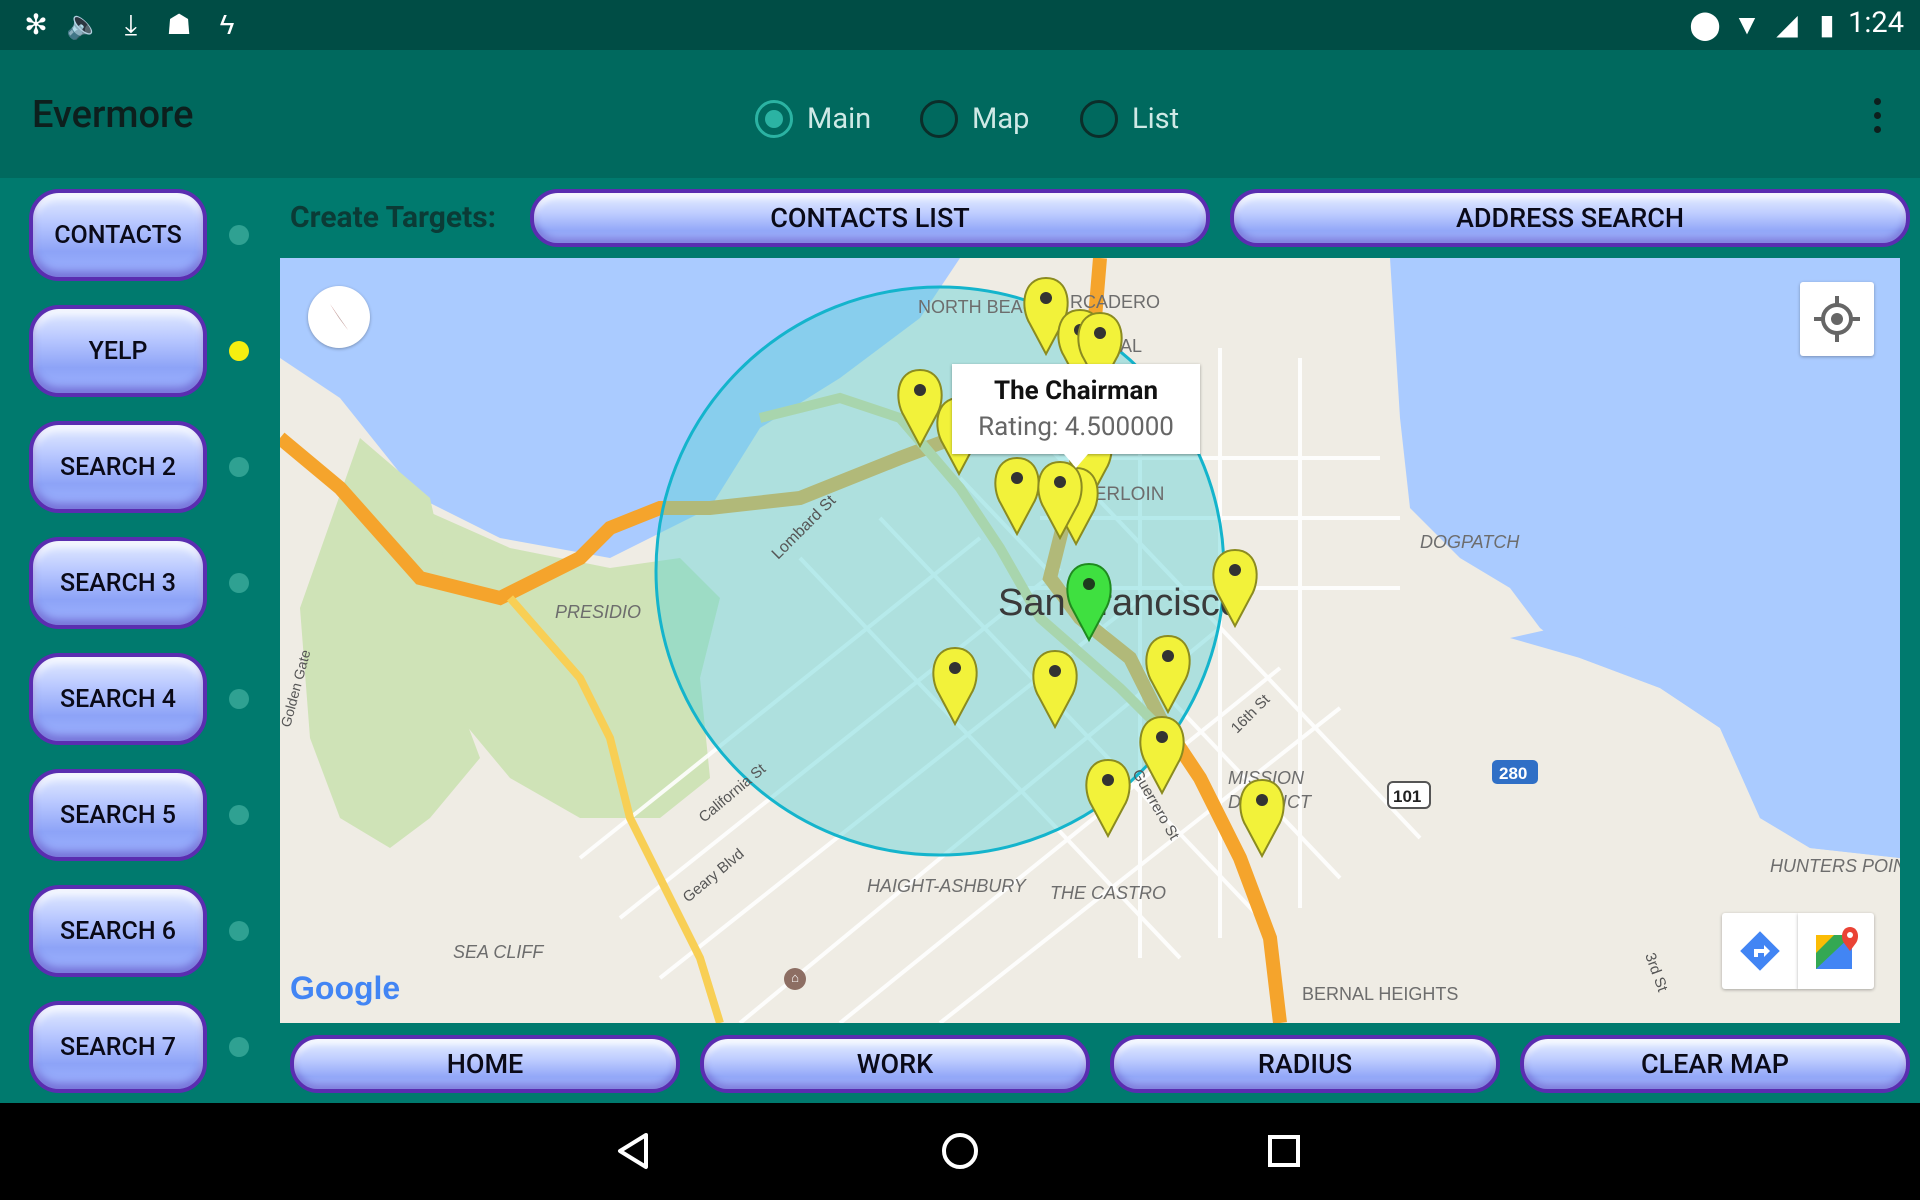  Describe the element at coordinates (634, 1151) in the screenshot. I see `back-icon` at that location.